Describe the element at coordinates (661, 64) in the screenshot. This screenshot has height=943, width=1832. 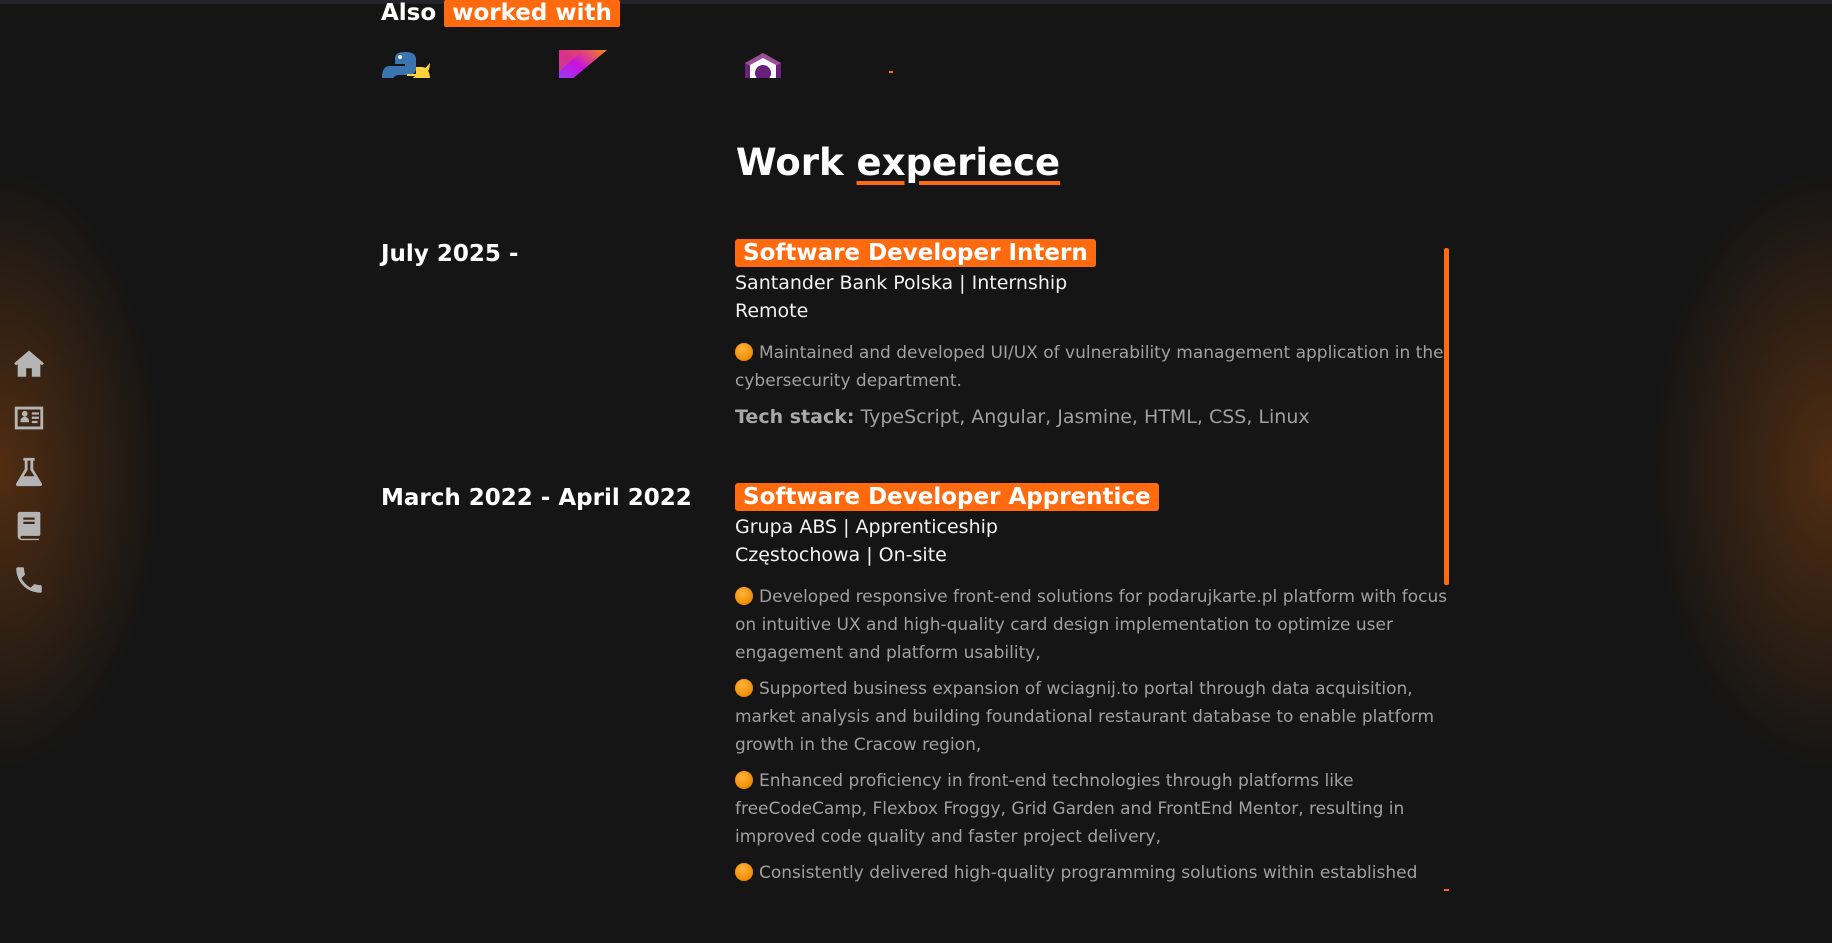
I see `tech-logos-row` at that location.